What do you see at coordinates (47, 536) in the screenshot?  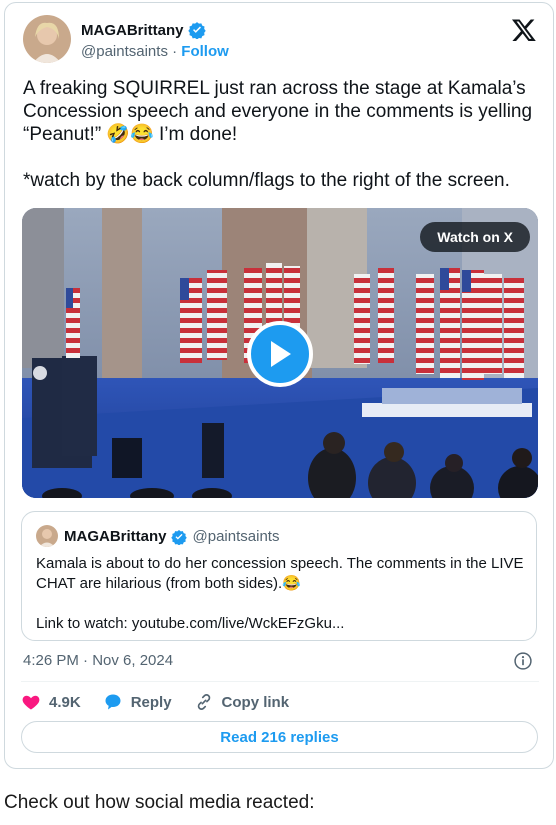 I see `quote-avatar` at bounding box center [47, 536].